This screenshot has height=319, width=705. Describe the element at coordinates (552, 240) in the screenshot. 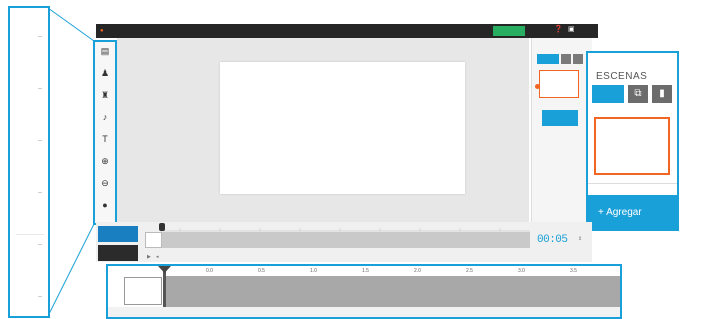

I see `duration-value: 00:05` at that location.